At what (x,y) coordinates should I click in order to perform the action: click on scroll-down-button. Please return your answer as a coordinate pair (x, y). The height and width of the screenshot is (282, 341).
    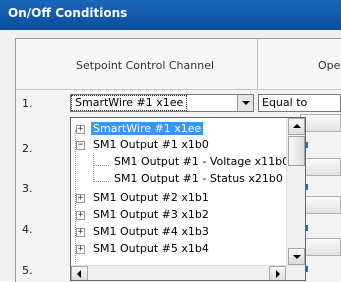
    Looking at the image, I should click on (296, 256).